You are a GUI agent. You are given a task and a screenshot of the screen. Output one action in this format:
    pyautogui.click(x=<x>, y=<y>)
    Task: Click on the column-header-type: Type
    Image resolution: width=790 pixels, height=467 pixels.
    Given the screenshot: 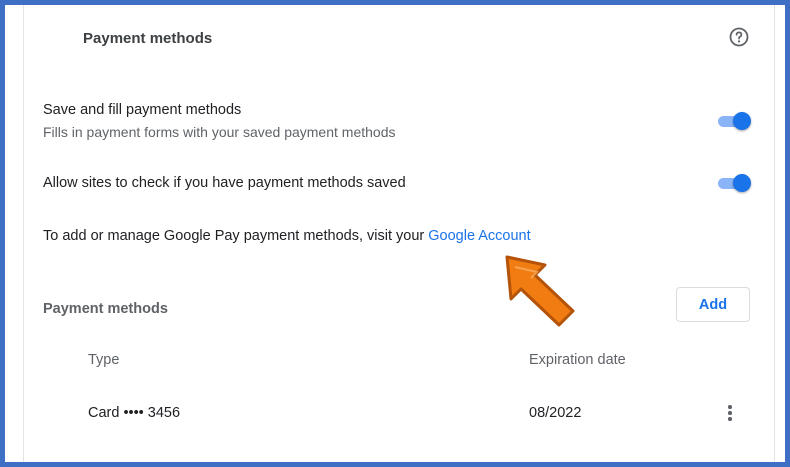 What is the action you would take?
    pyautogui.click(x=104, y=360)
    